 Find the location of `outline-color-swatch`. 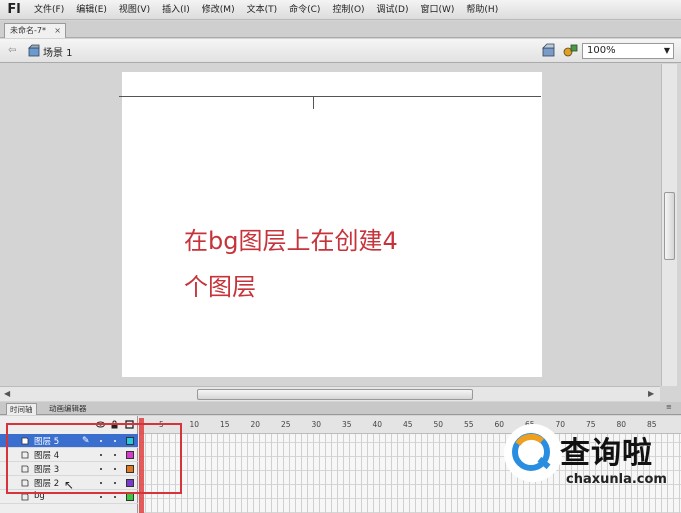

outline-color-swatch is located at coordinates (130, 497).